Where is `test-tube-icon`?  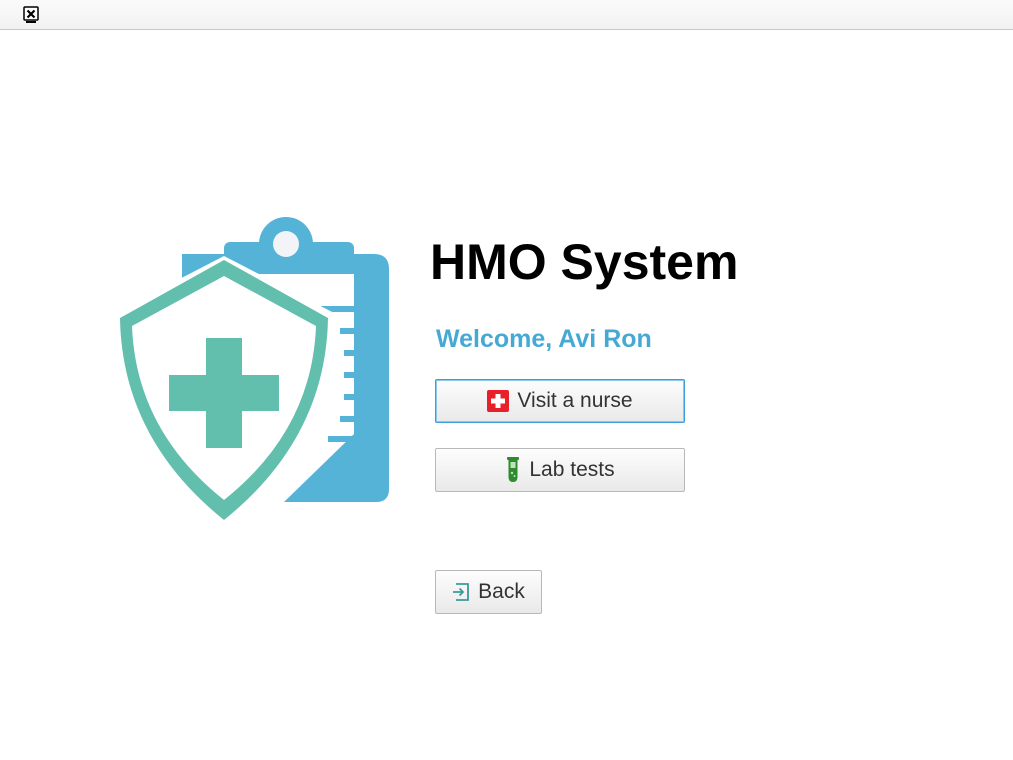 test-tube-icon is located at coordinates (513, 470).